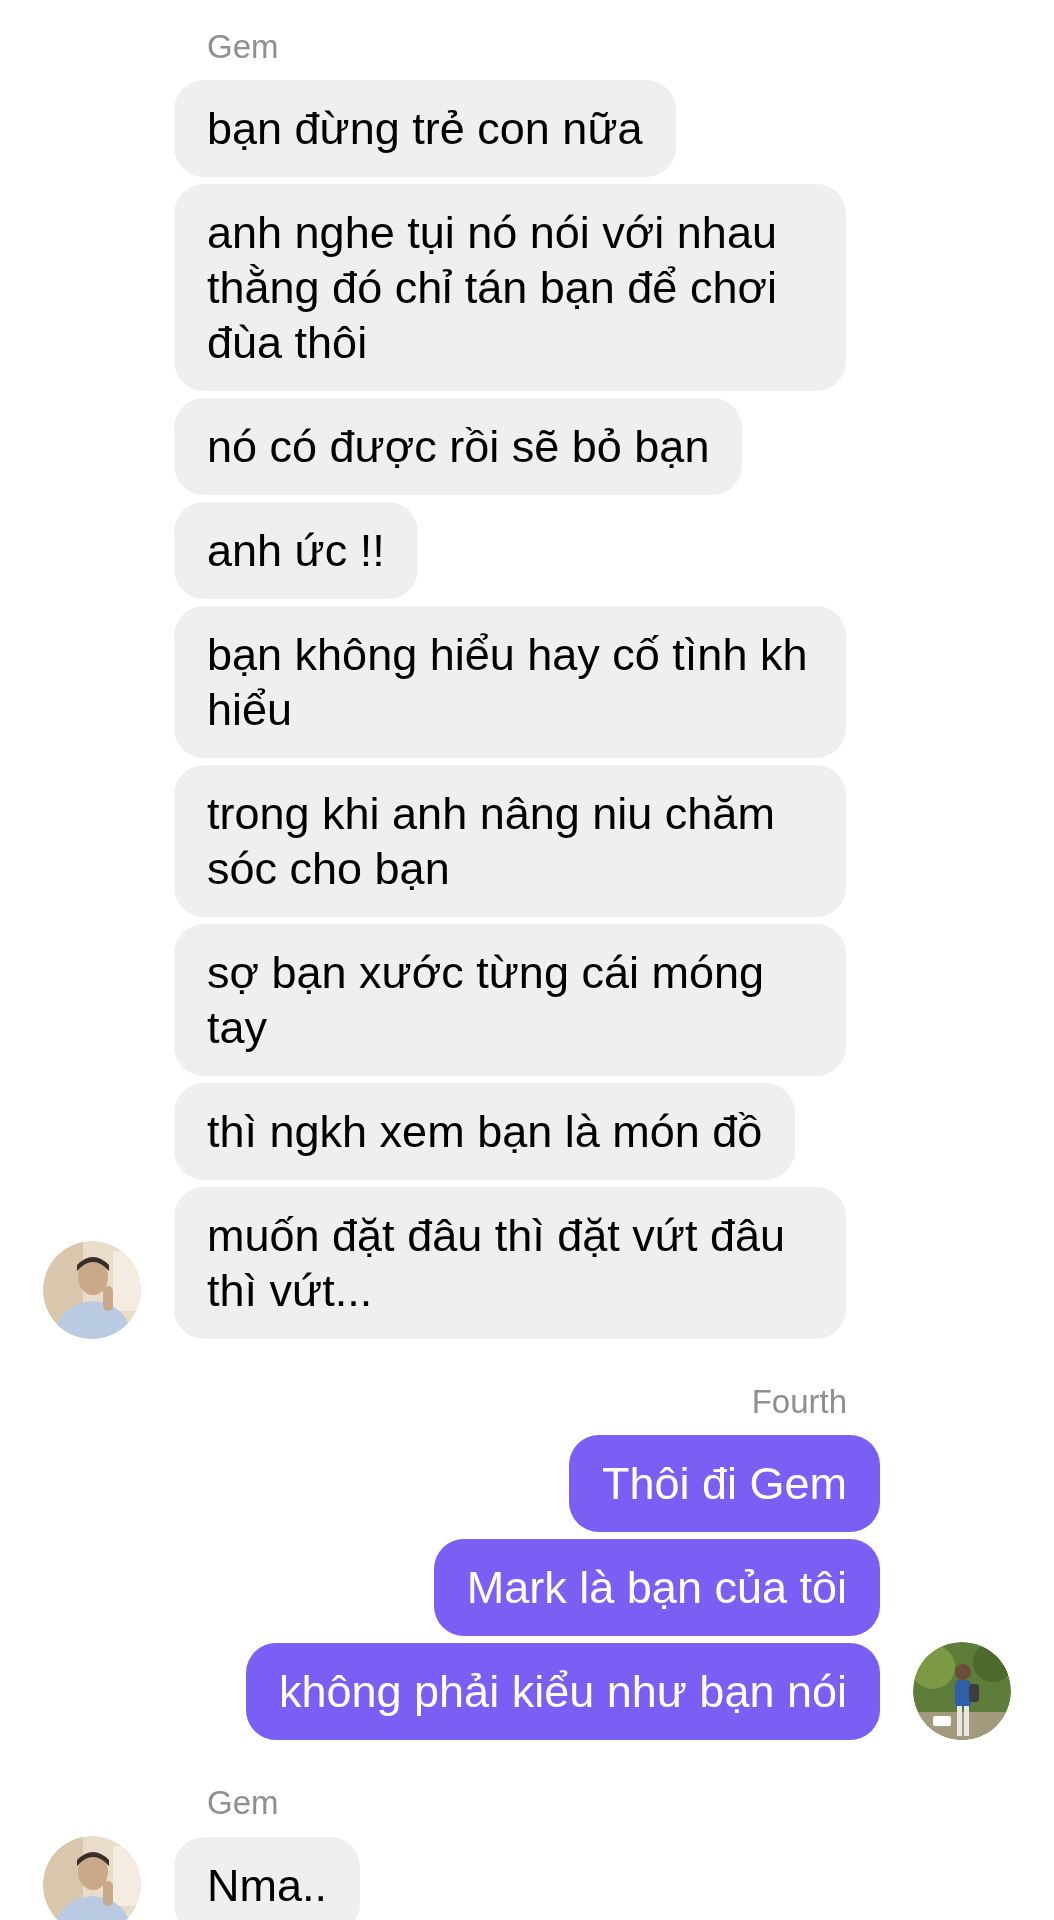 The width and height of the screenshot is (1054, 1920). What do you see at coordinates (510, 1000) in the screenshot?
I see `message-bubble: sợ bạn xước từng cái móng tay` at bounding box center [510, 1000].